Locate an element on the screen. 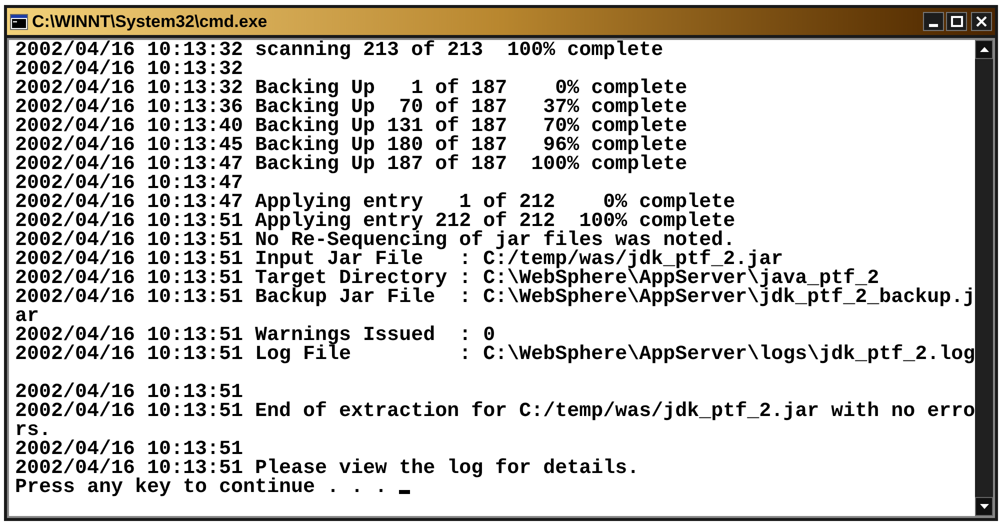 The height and width of the screenshot is (524, 999). console-line: 2002/04/16 10:13:51 Target Directory : C:\WebSphere\AppServer\java_ptf_2 is located at coordinates (447, 278).